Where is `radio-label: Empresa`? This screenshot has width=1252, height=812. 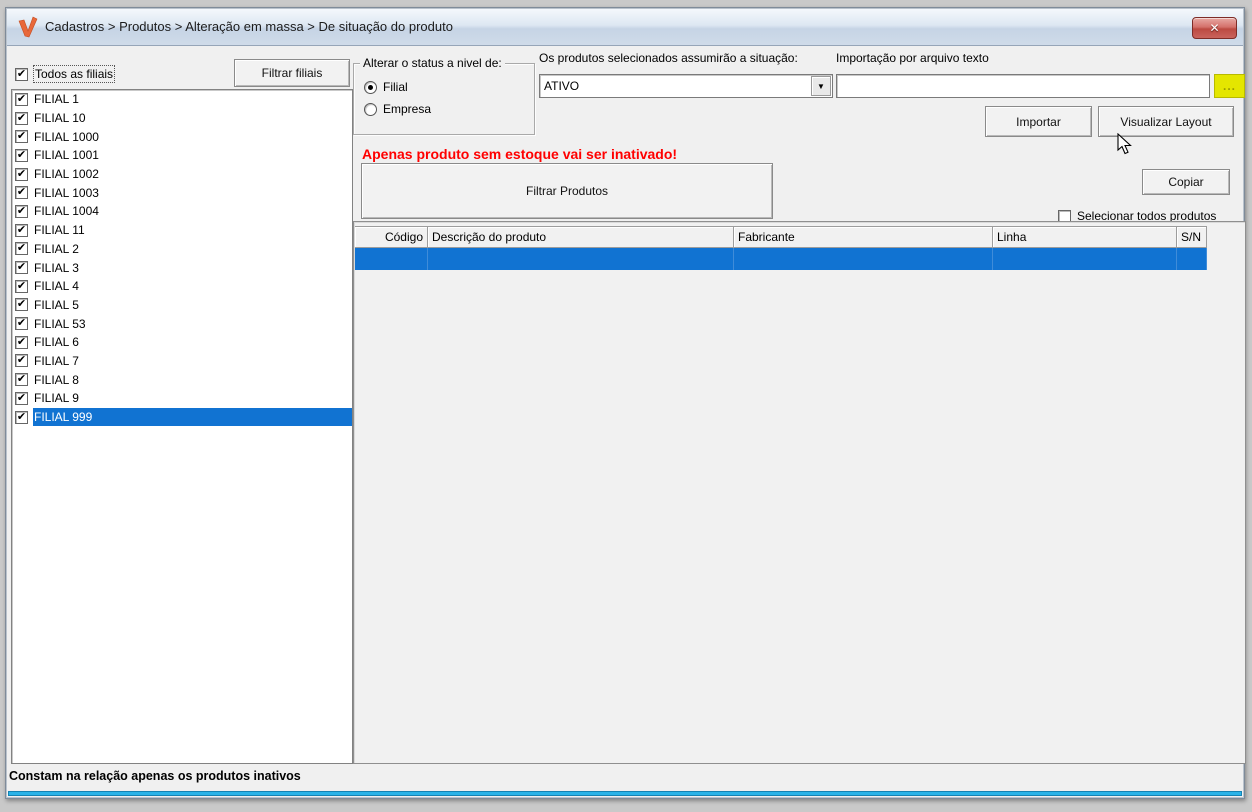
radio-label: Empresa is located at coordinates (407, 109).